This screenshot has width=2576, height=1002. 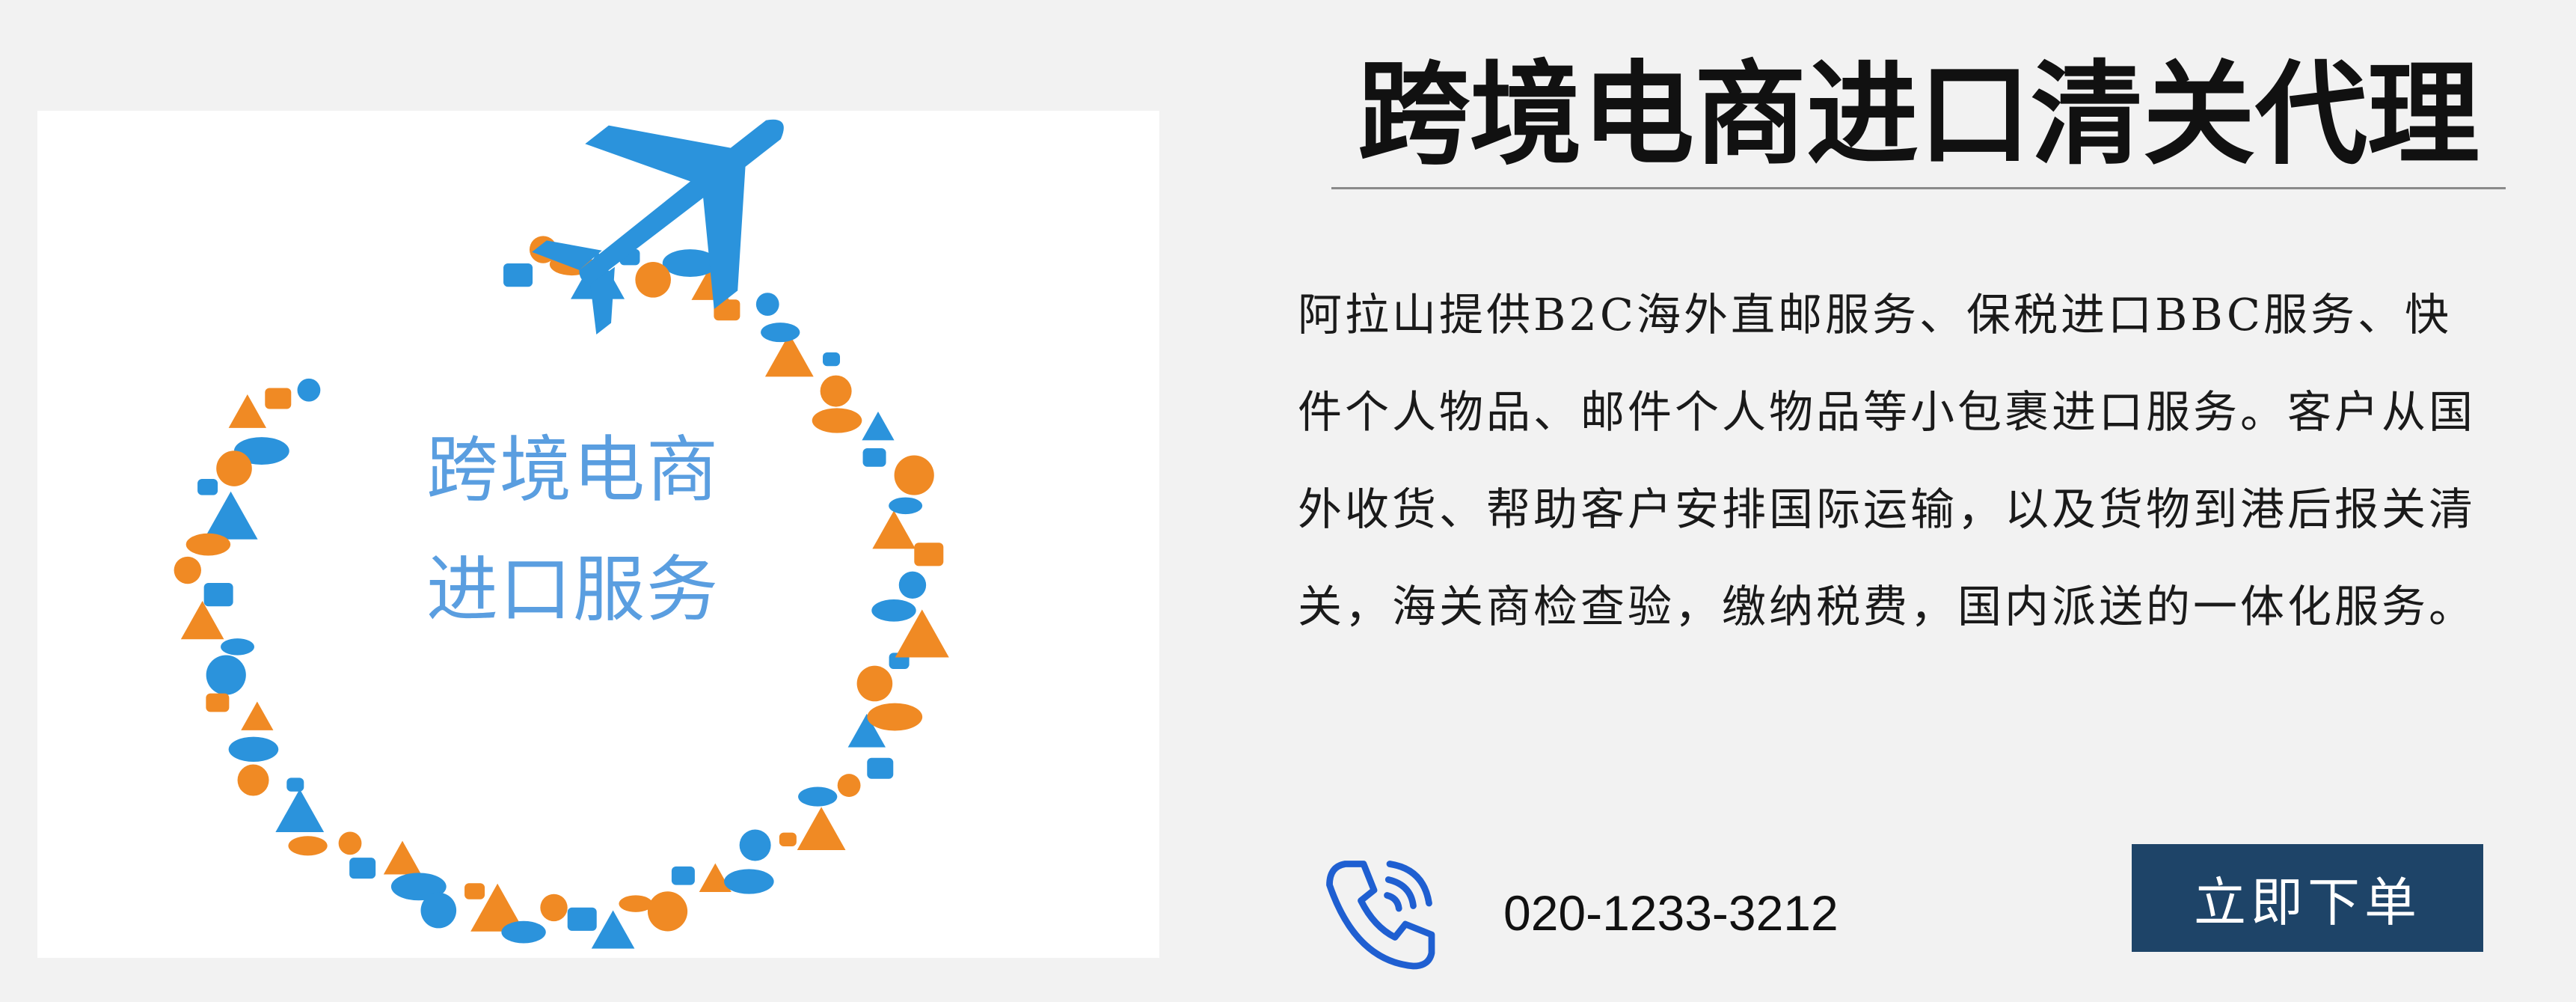 I want to click on promo-caption: 跨境电商 进口服务, so click(x=620, y=530).